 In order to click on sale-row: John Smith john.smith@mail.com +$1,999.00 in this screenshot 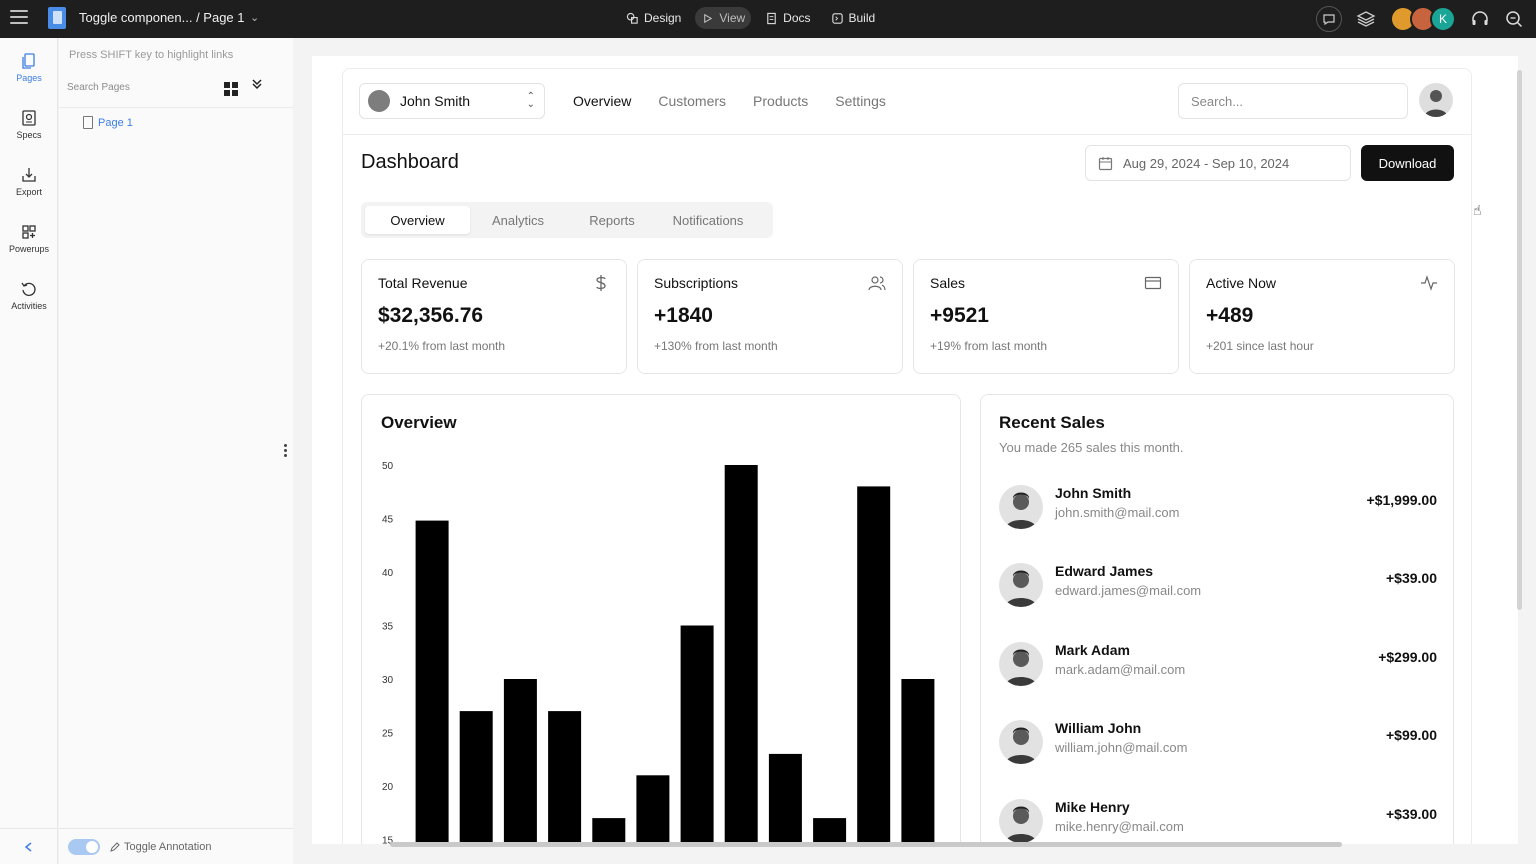, I will do `click(1218, 508)`.